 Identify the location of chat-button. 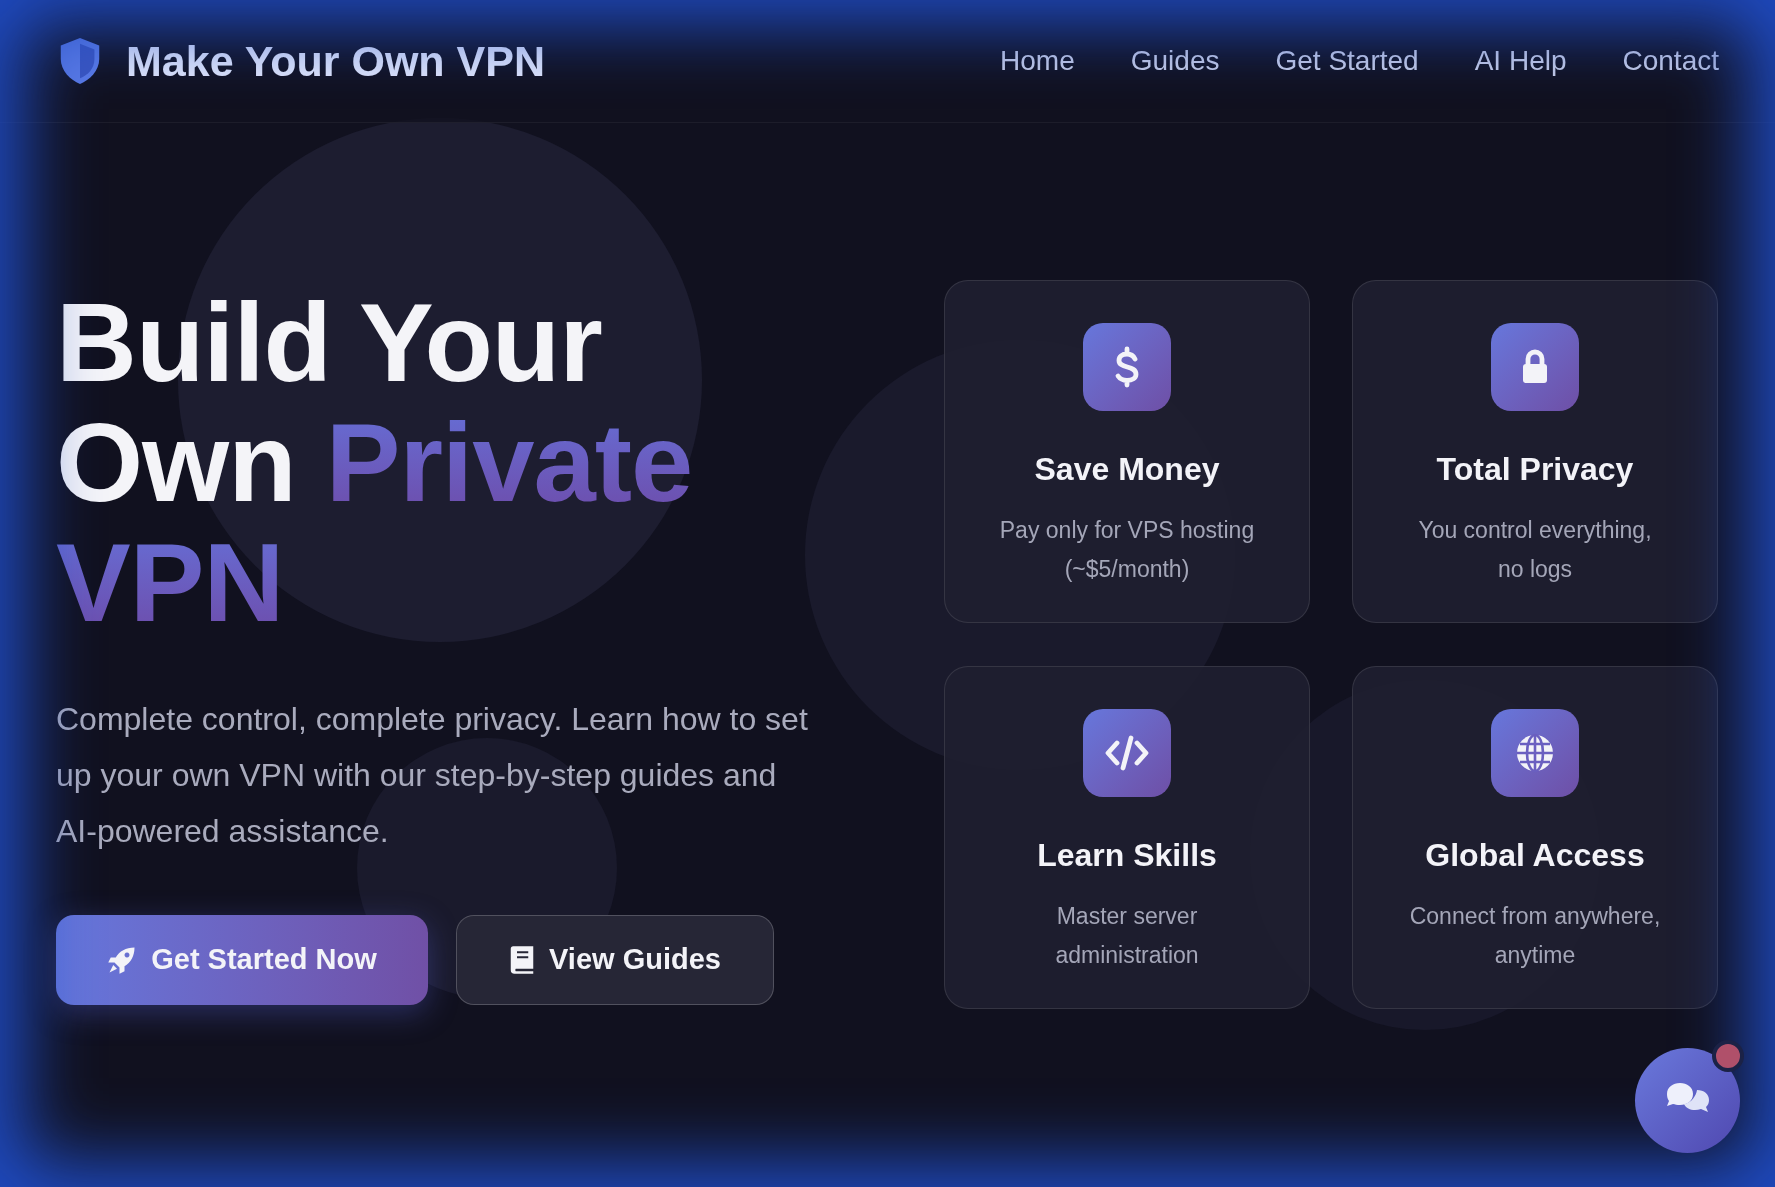
(1687, 1100).